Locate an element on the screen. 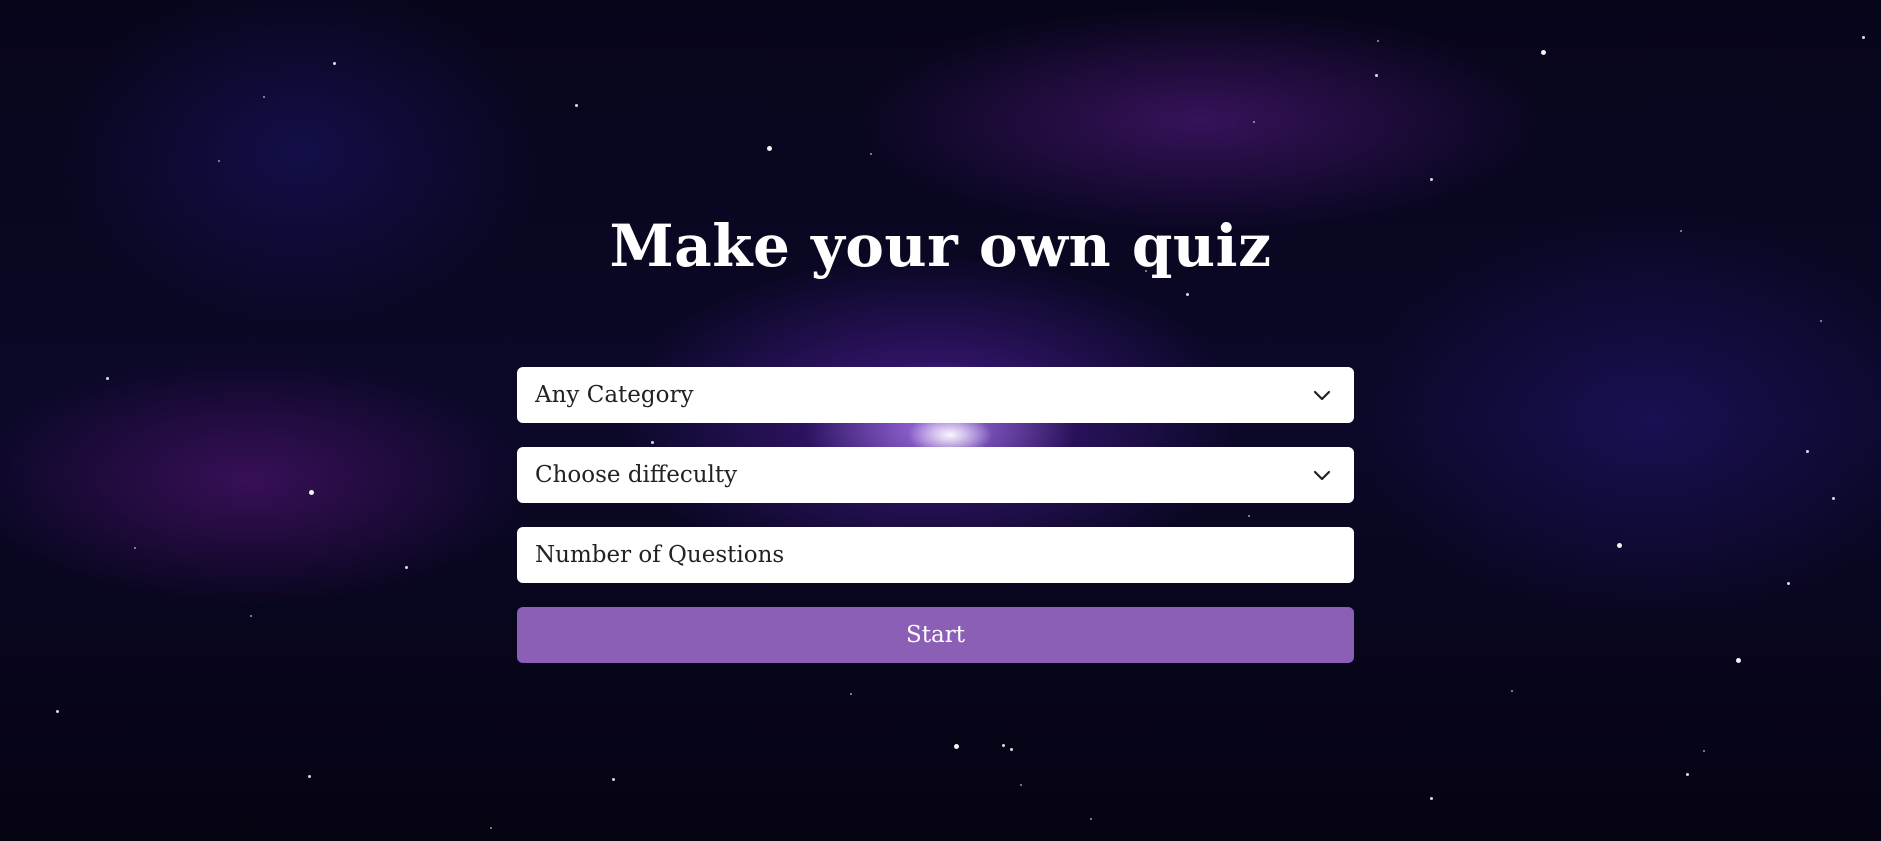  category-select-value: Any Category is located at coordinates (614, 395).